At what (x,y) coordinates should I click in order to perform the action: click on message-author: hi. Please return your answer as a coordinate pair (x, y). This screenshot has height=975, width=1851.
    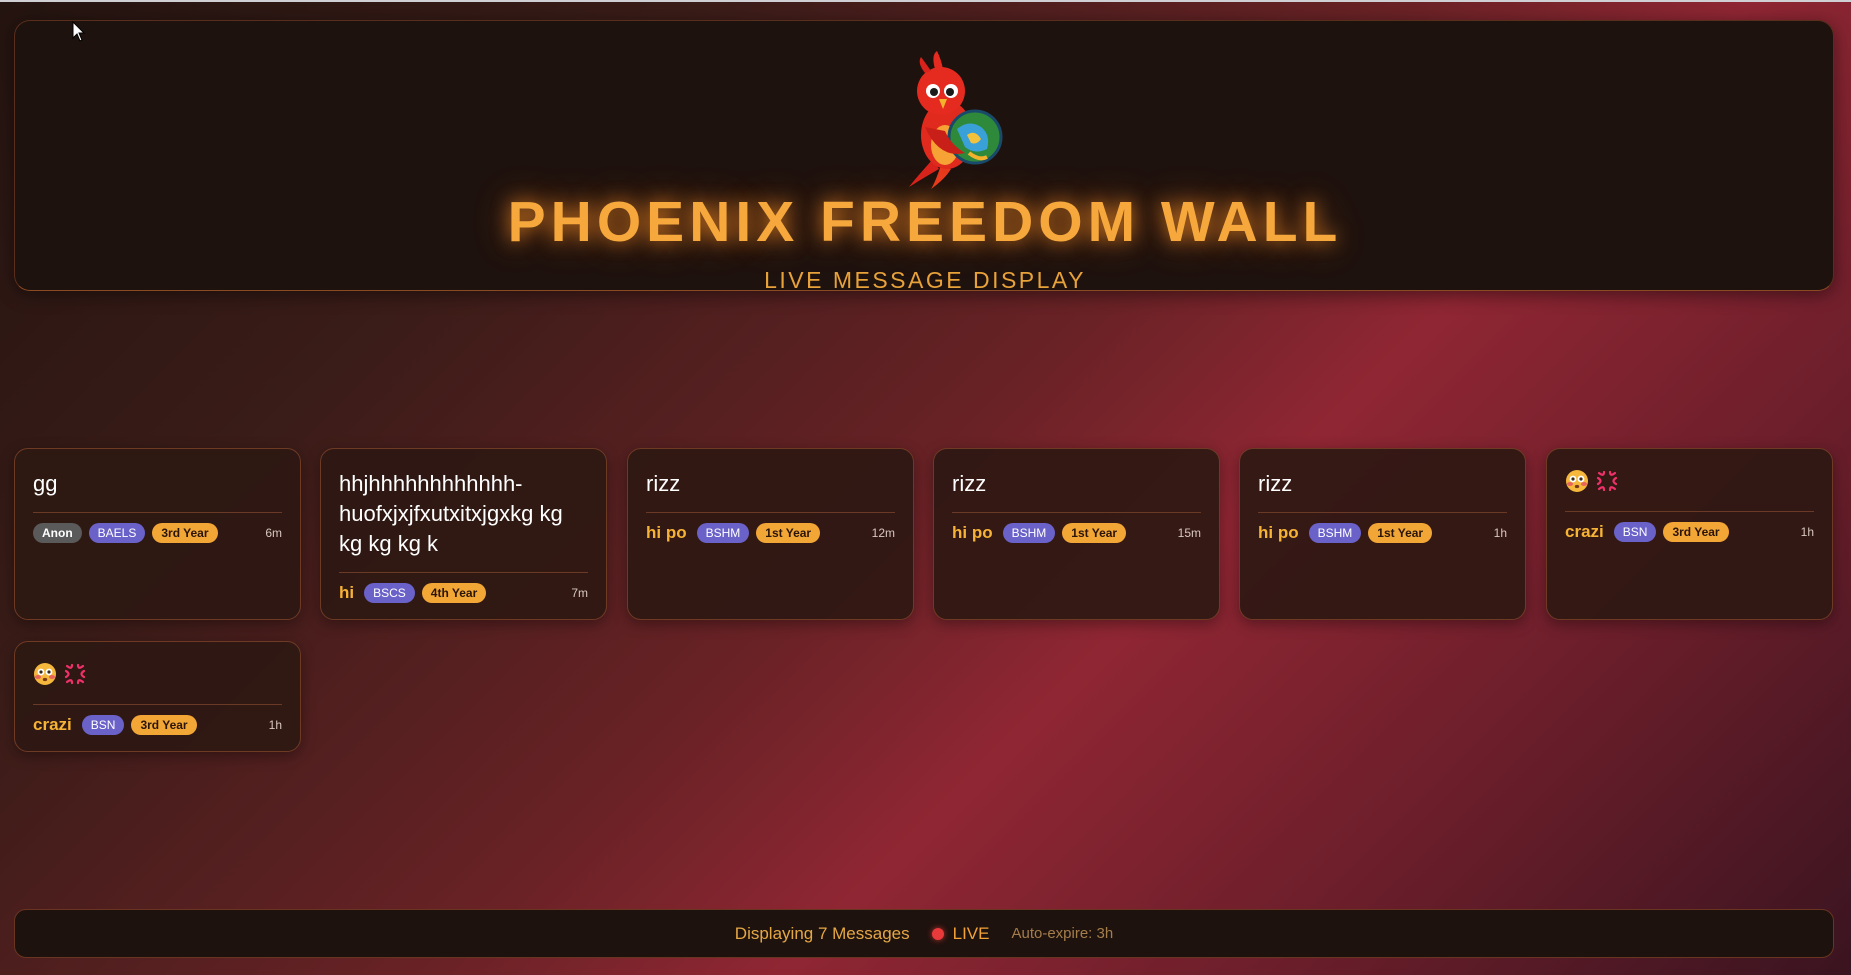
    Looking at the image, I should click on (347, 592).